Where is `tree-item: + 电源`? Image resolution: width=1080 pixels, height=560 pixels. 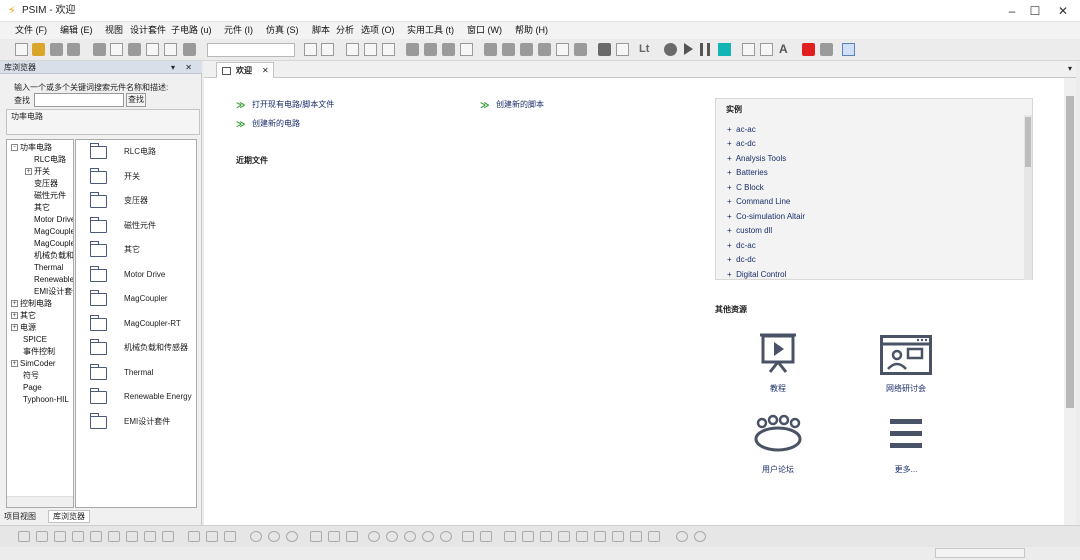 tree-item: + 电源 is located at coordinates (23, 328).